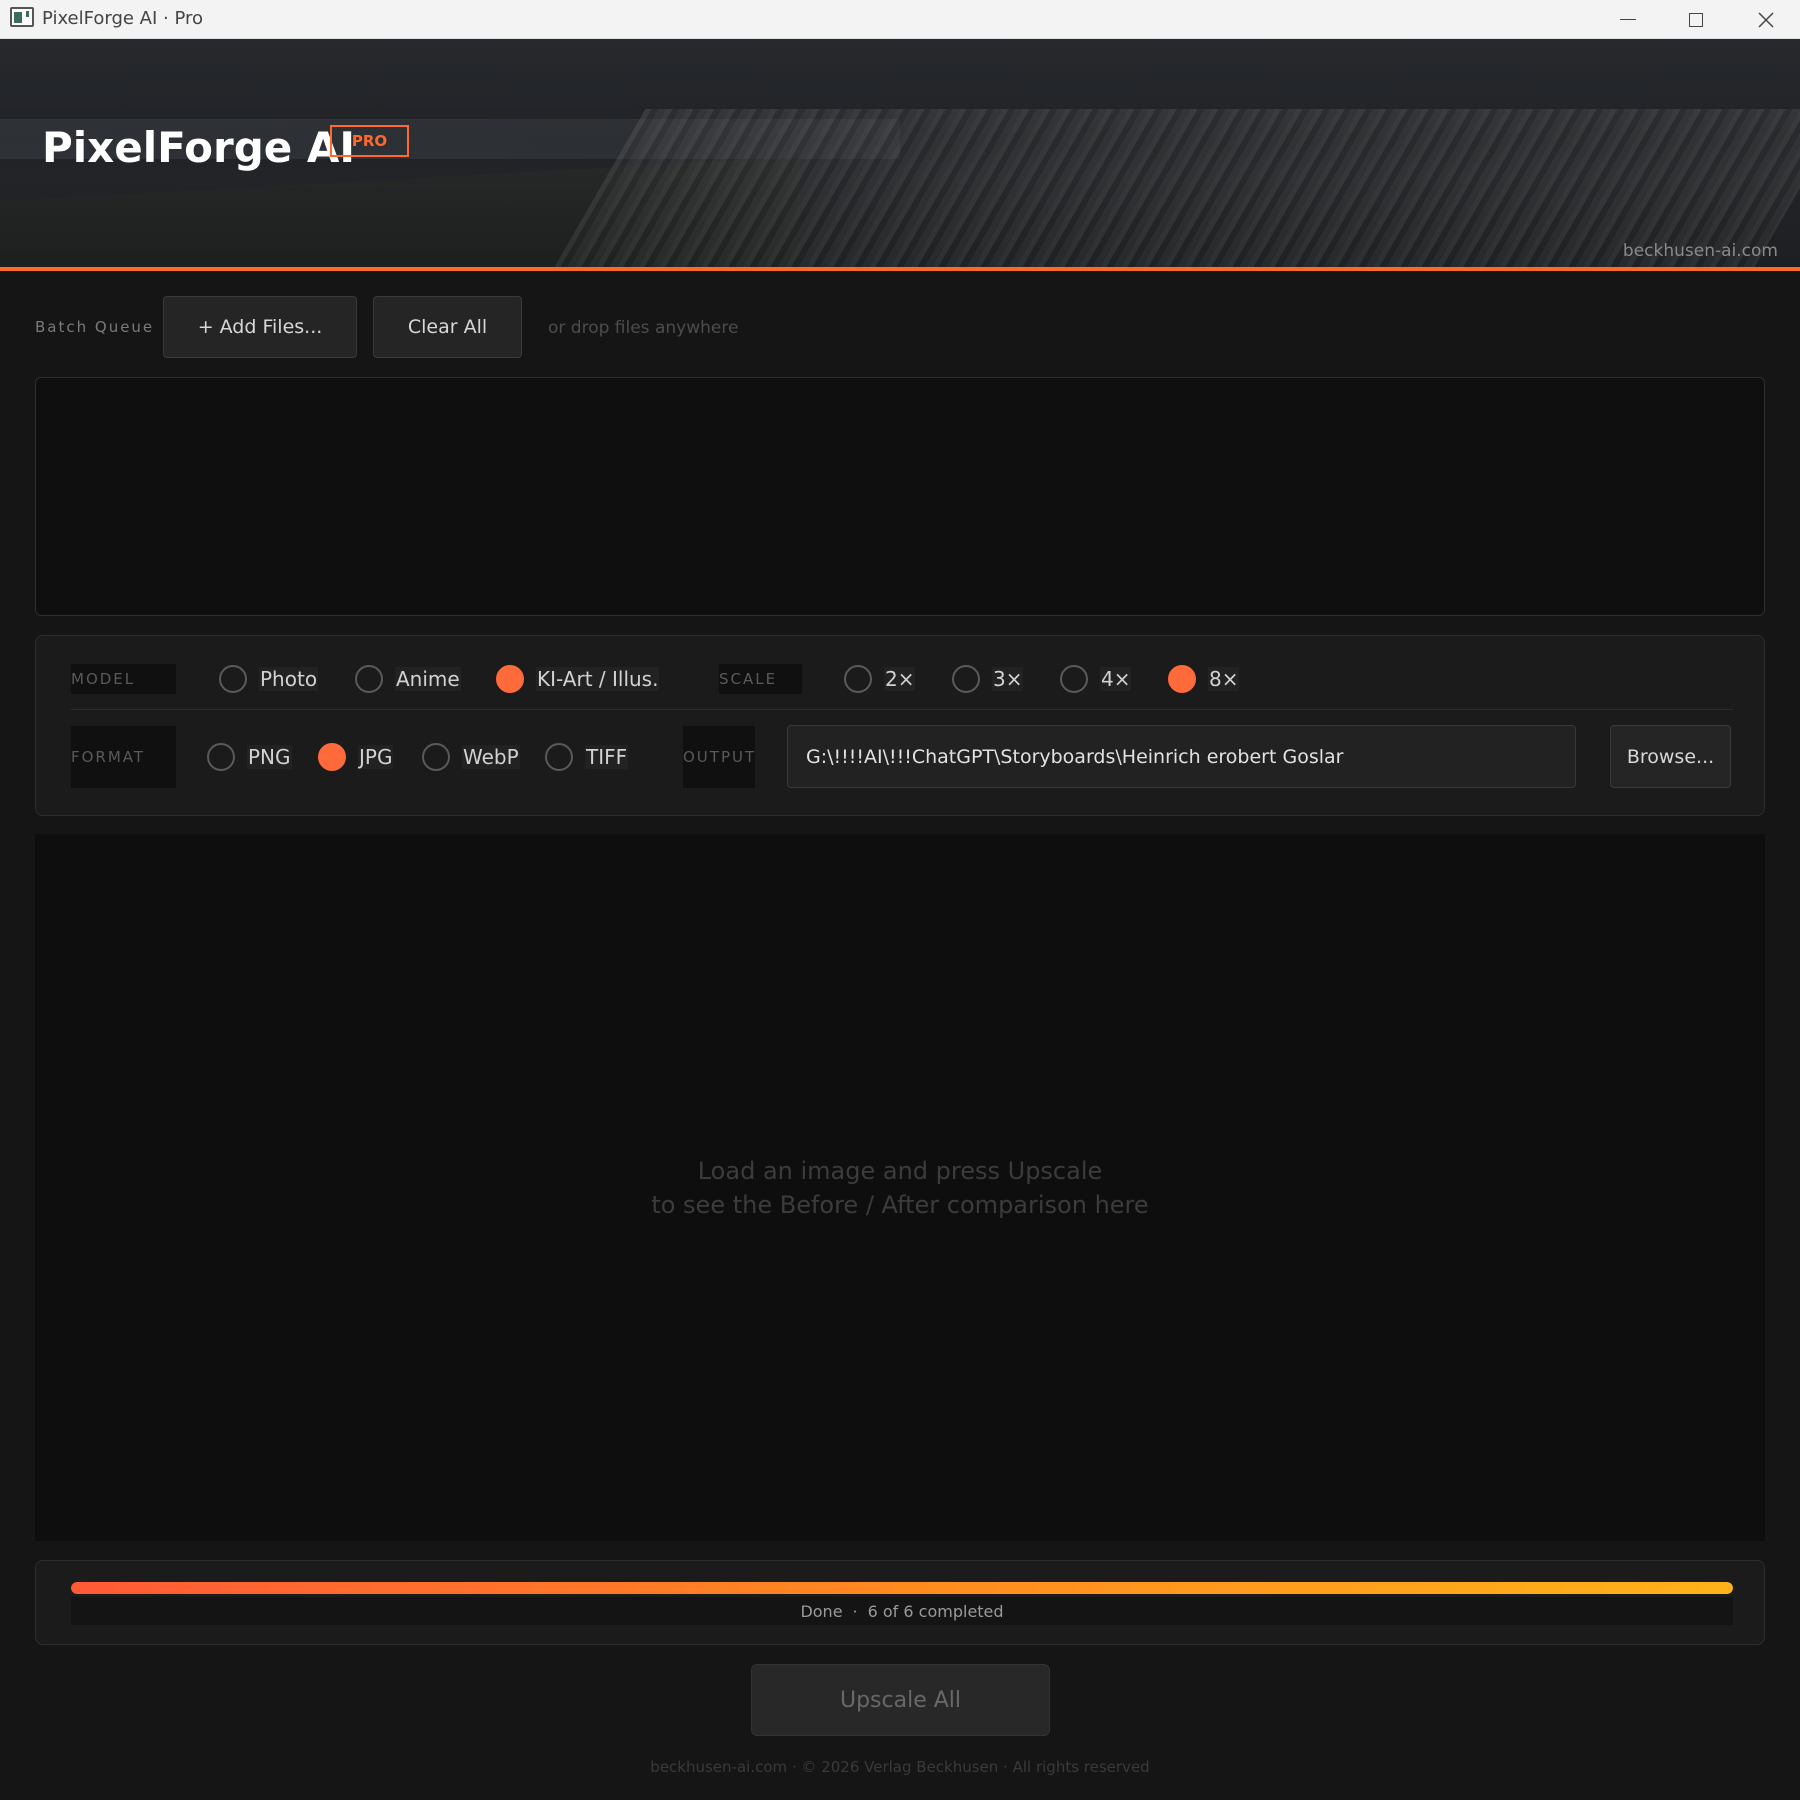  What do you see at coordinates (607, 757) in the screenshot?
I see `format-option-label: TIFF` at bounding box center [607, 757].